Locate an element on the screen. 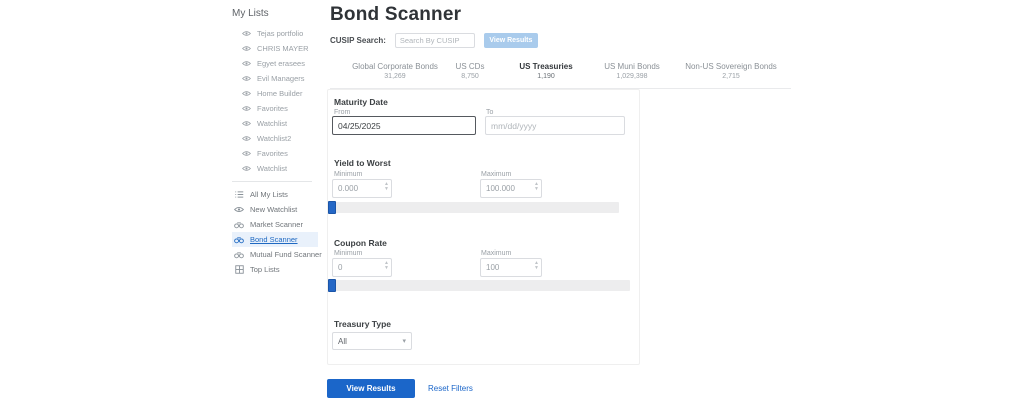 This screenshot has width=1024, height=404. tab-count: 1,190 is located at coordinates (546, 76).